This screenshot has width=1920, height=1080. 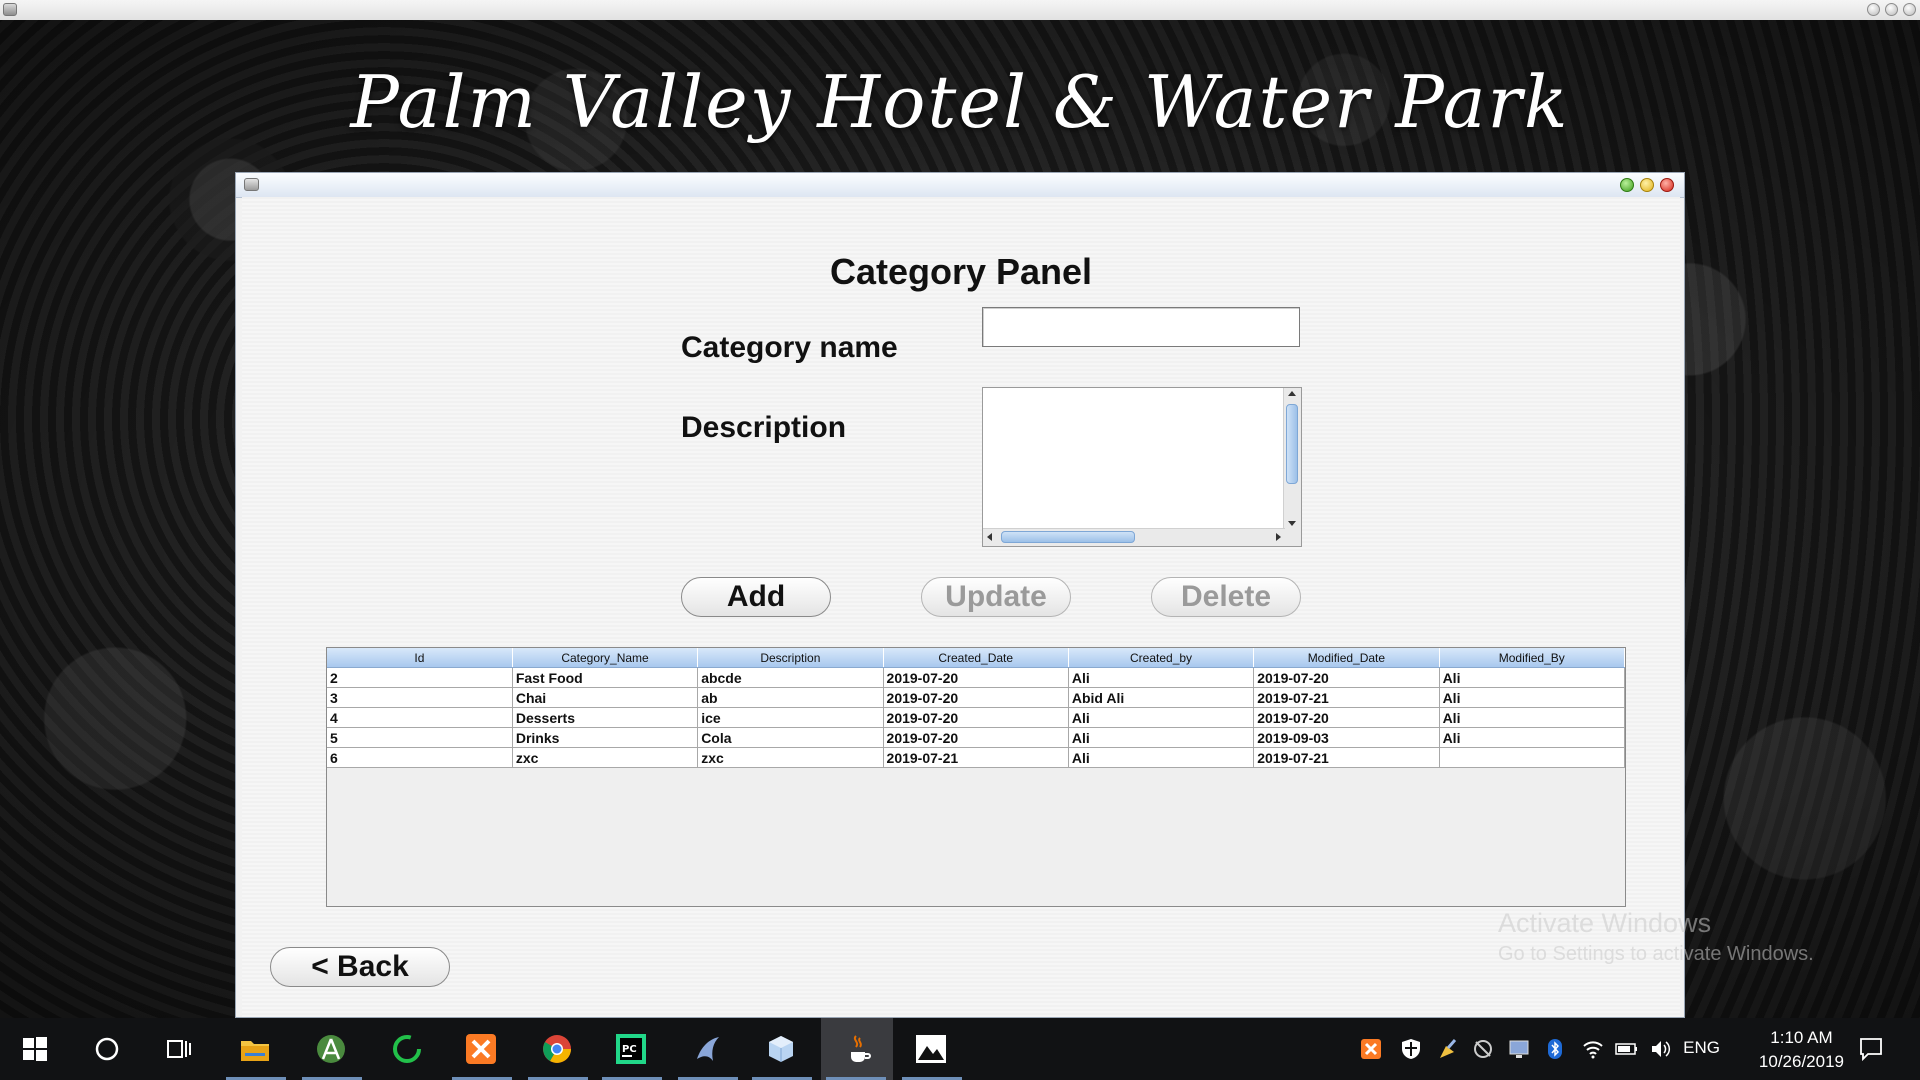 I want to click on clock-date: 10/26/2019, so click(x=1801, y=1061).